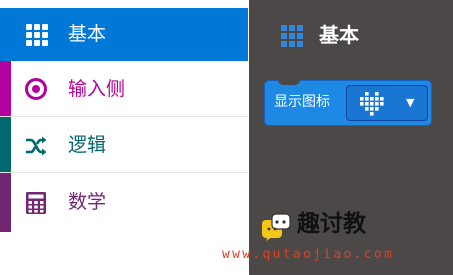  Describe the element at coordinates (87, 202) in the screenshot. I see `category-label: 数学` at that location.